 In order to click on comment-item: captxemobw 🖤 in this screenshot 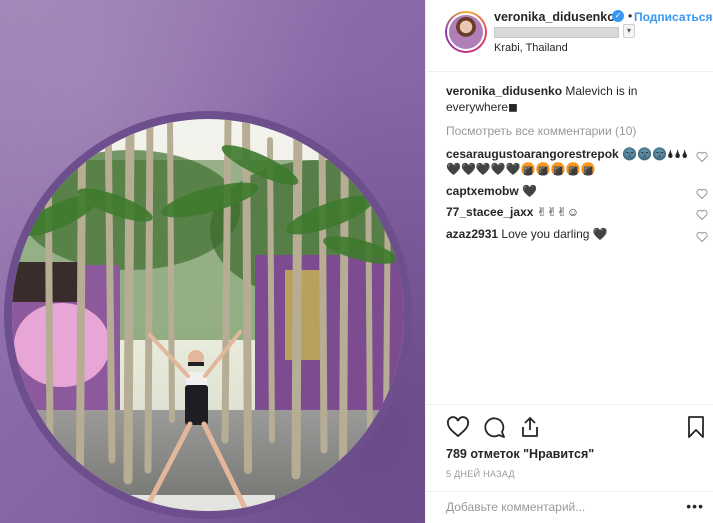, I will do `click(577, 192)`.